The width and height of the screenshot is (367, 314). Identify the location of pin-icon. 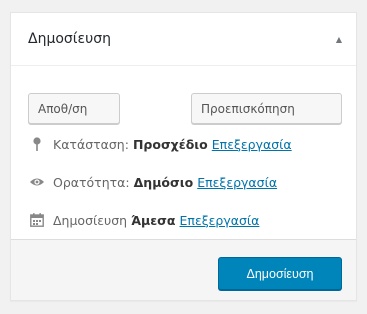
(37, 144).